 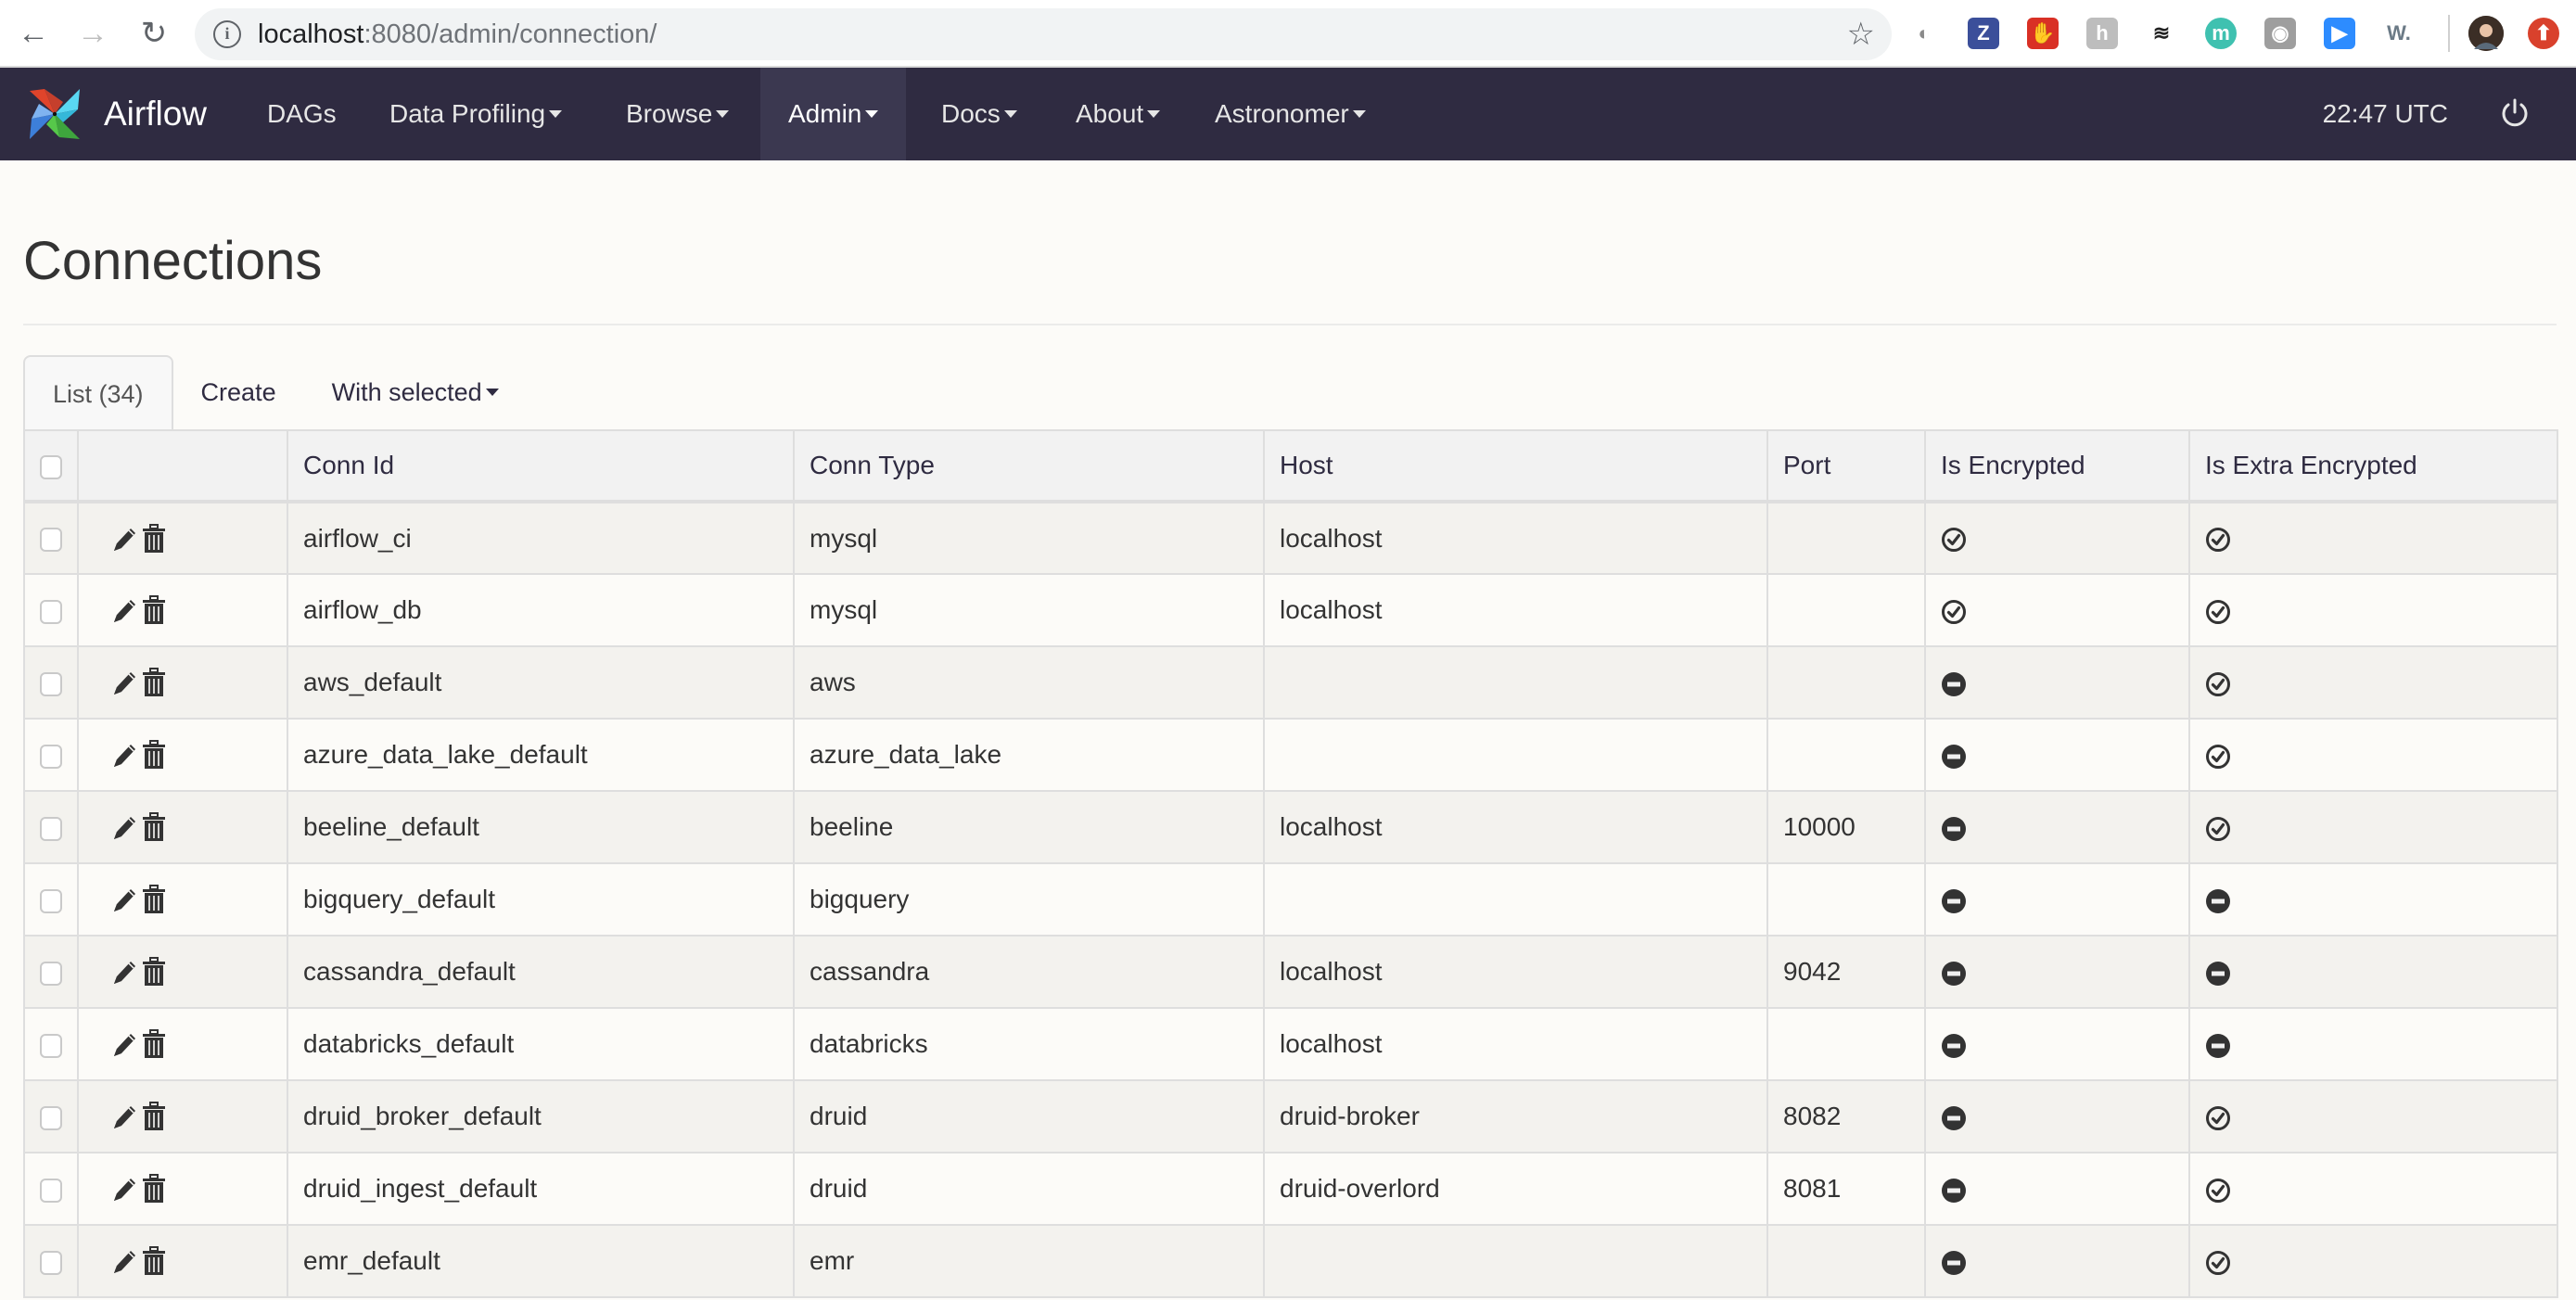 What do you see at coordinates (1360, 1188) in the screenshot?
I see `host: druid-overlord` at bounding box center [1360, 1188].